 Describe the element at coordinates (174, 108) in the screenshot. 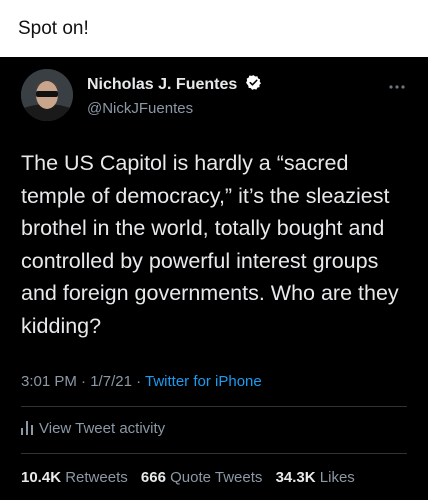

I see `author-handle: @NickJFuentes` at that location.